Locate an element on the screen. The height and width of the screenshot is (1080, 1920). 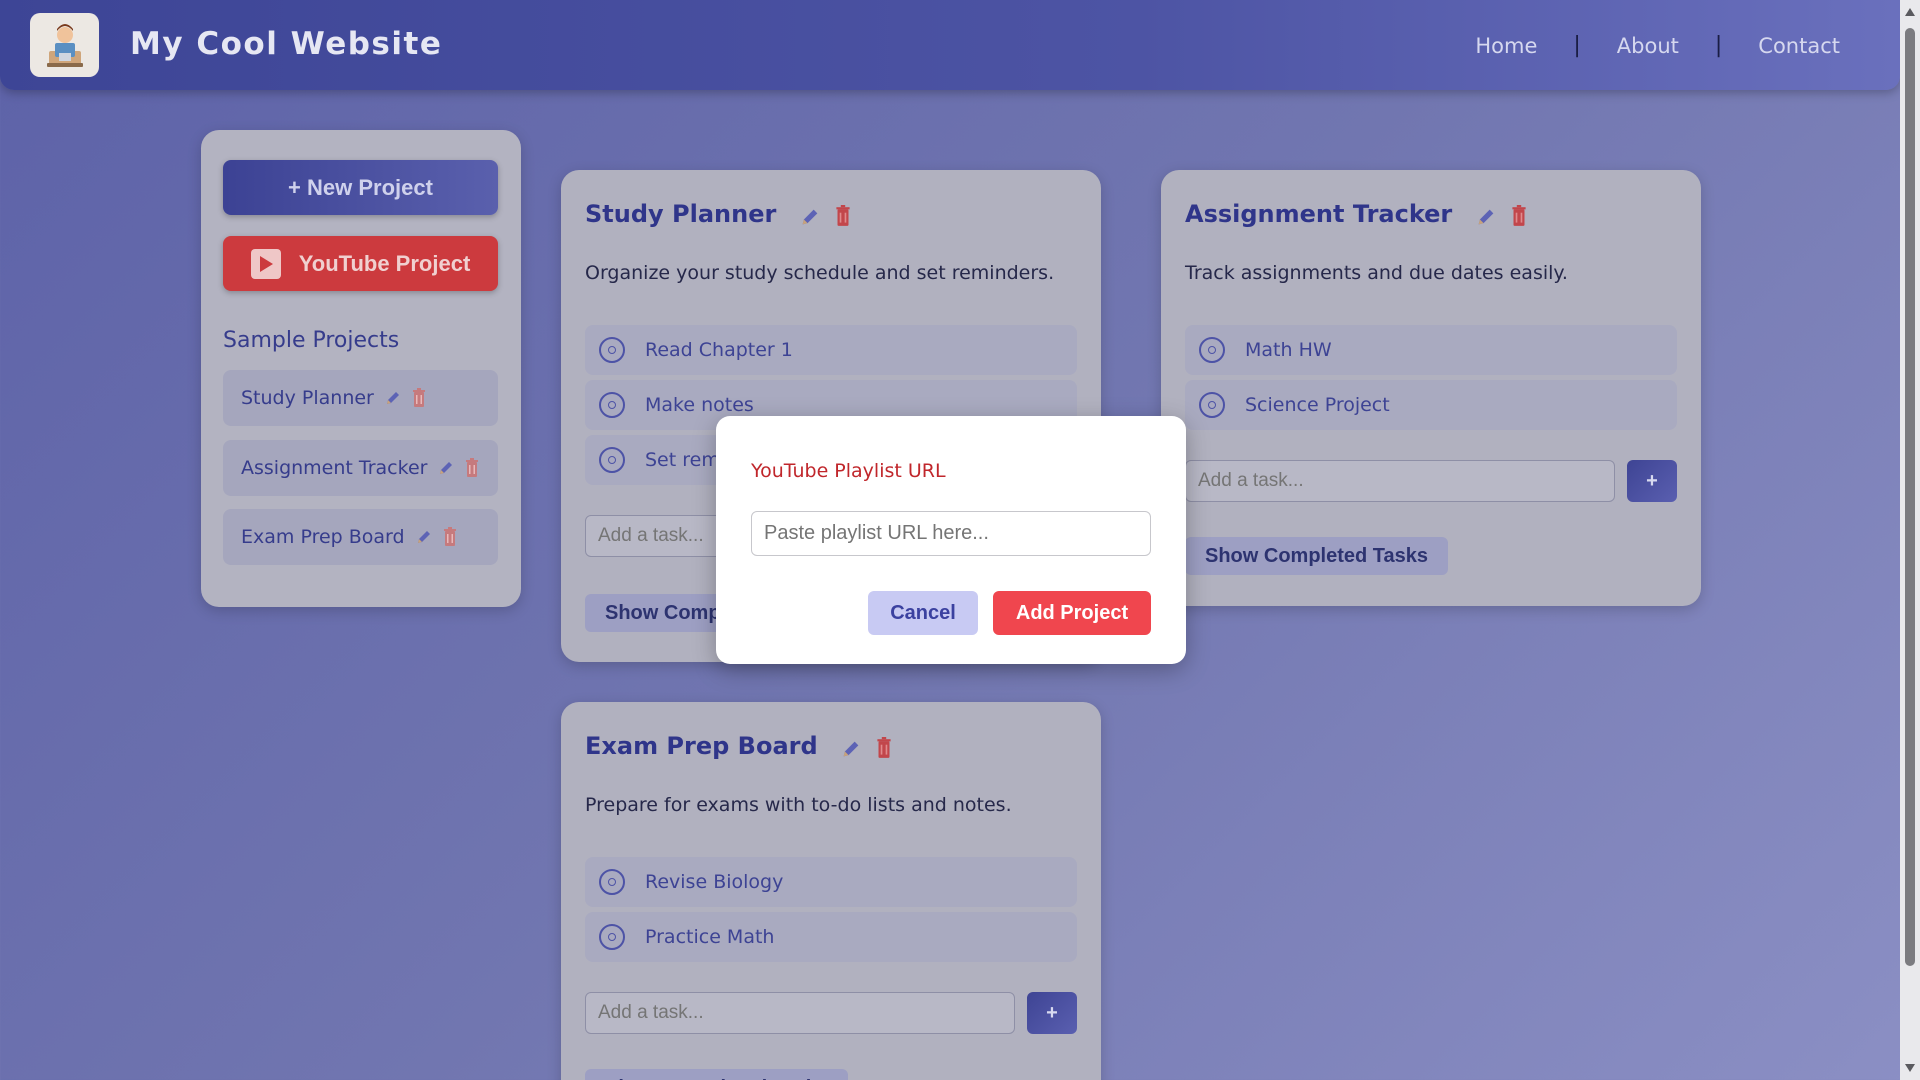
project-title-text: Study Planner is located at coordinates (681, 214).